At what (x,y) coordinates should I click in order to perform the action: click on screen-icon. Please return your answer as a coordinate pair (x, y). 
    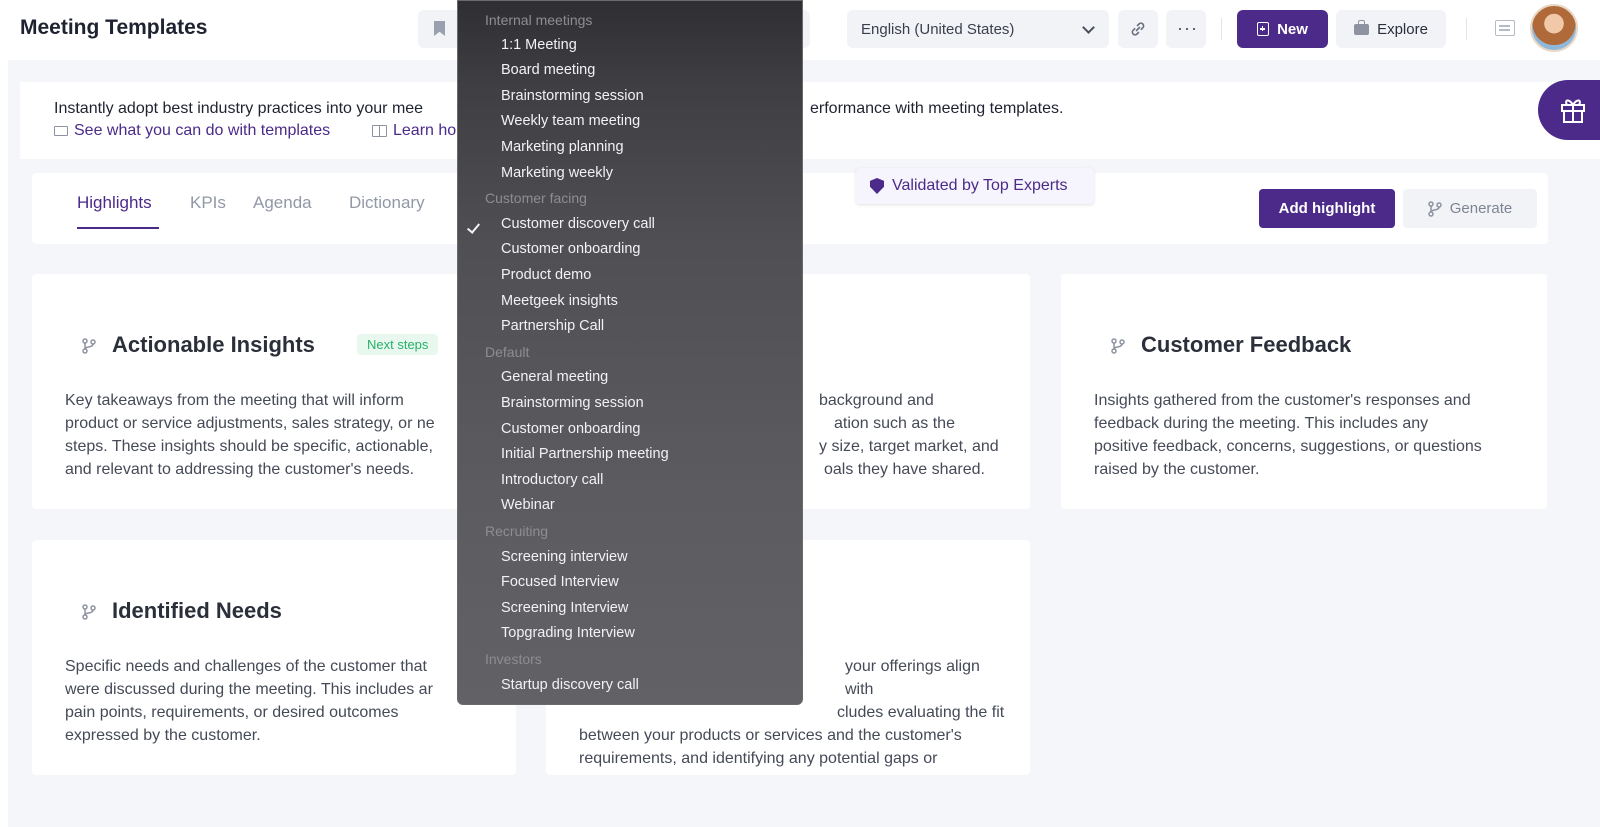
    Looking at the image, I should click on (61, 131).